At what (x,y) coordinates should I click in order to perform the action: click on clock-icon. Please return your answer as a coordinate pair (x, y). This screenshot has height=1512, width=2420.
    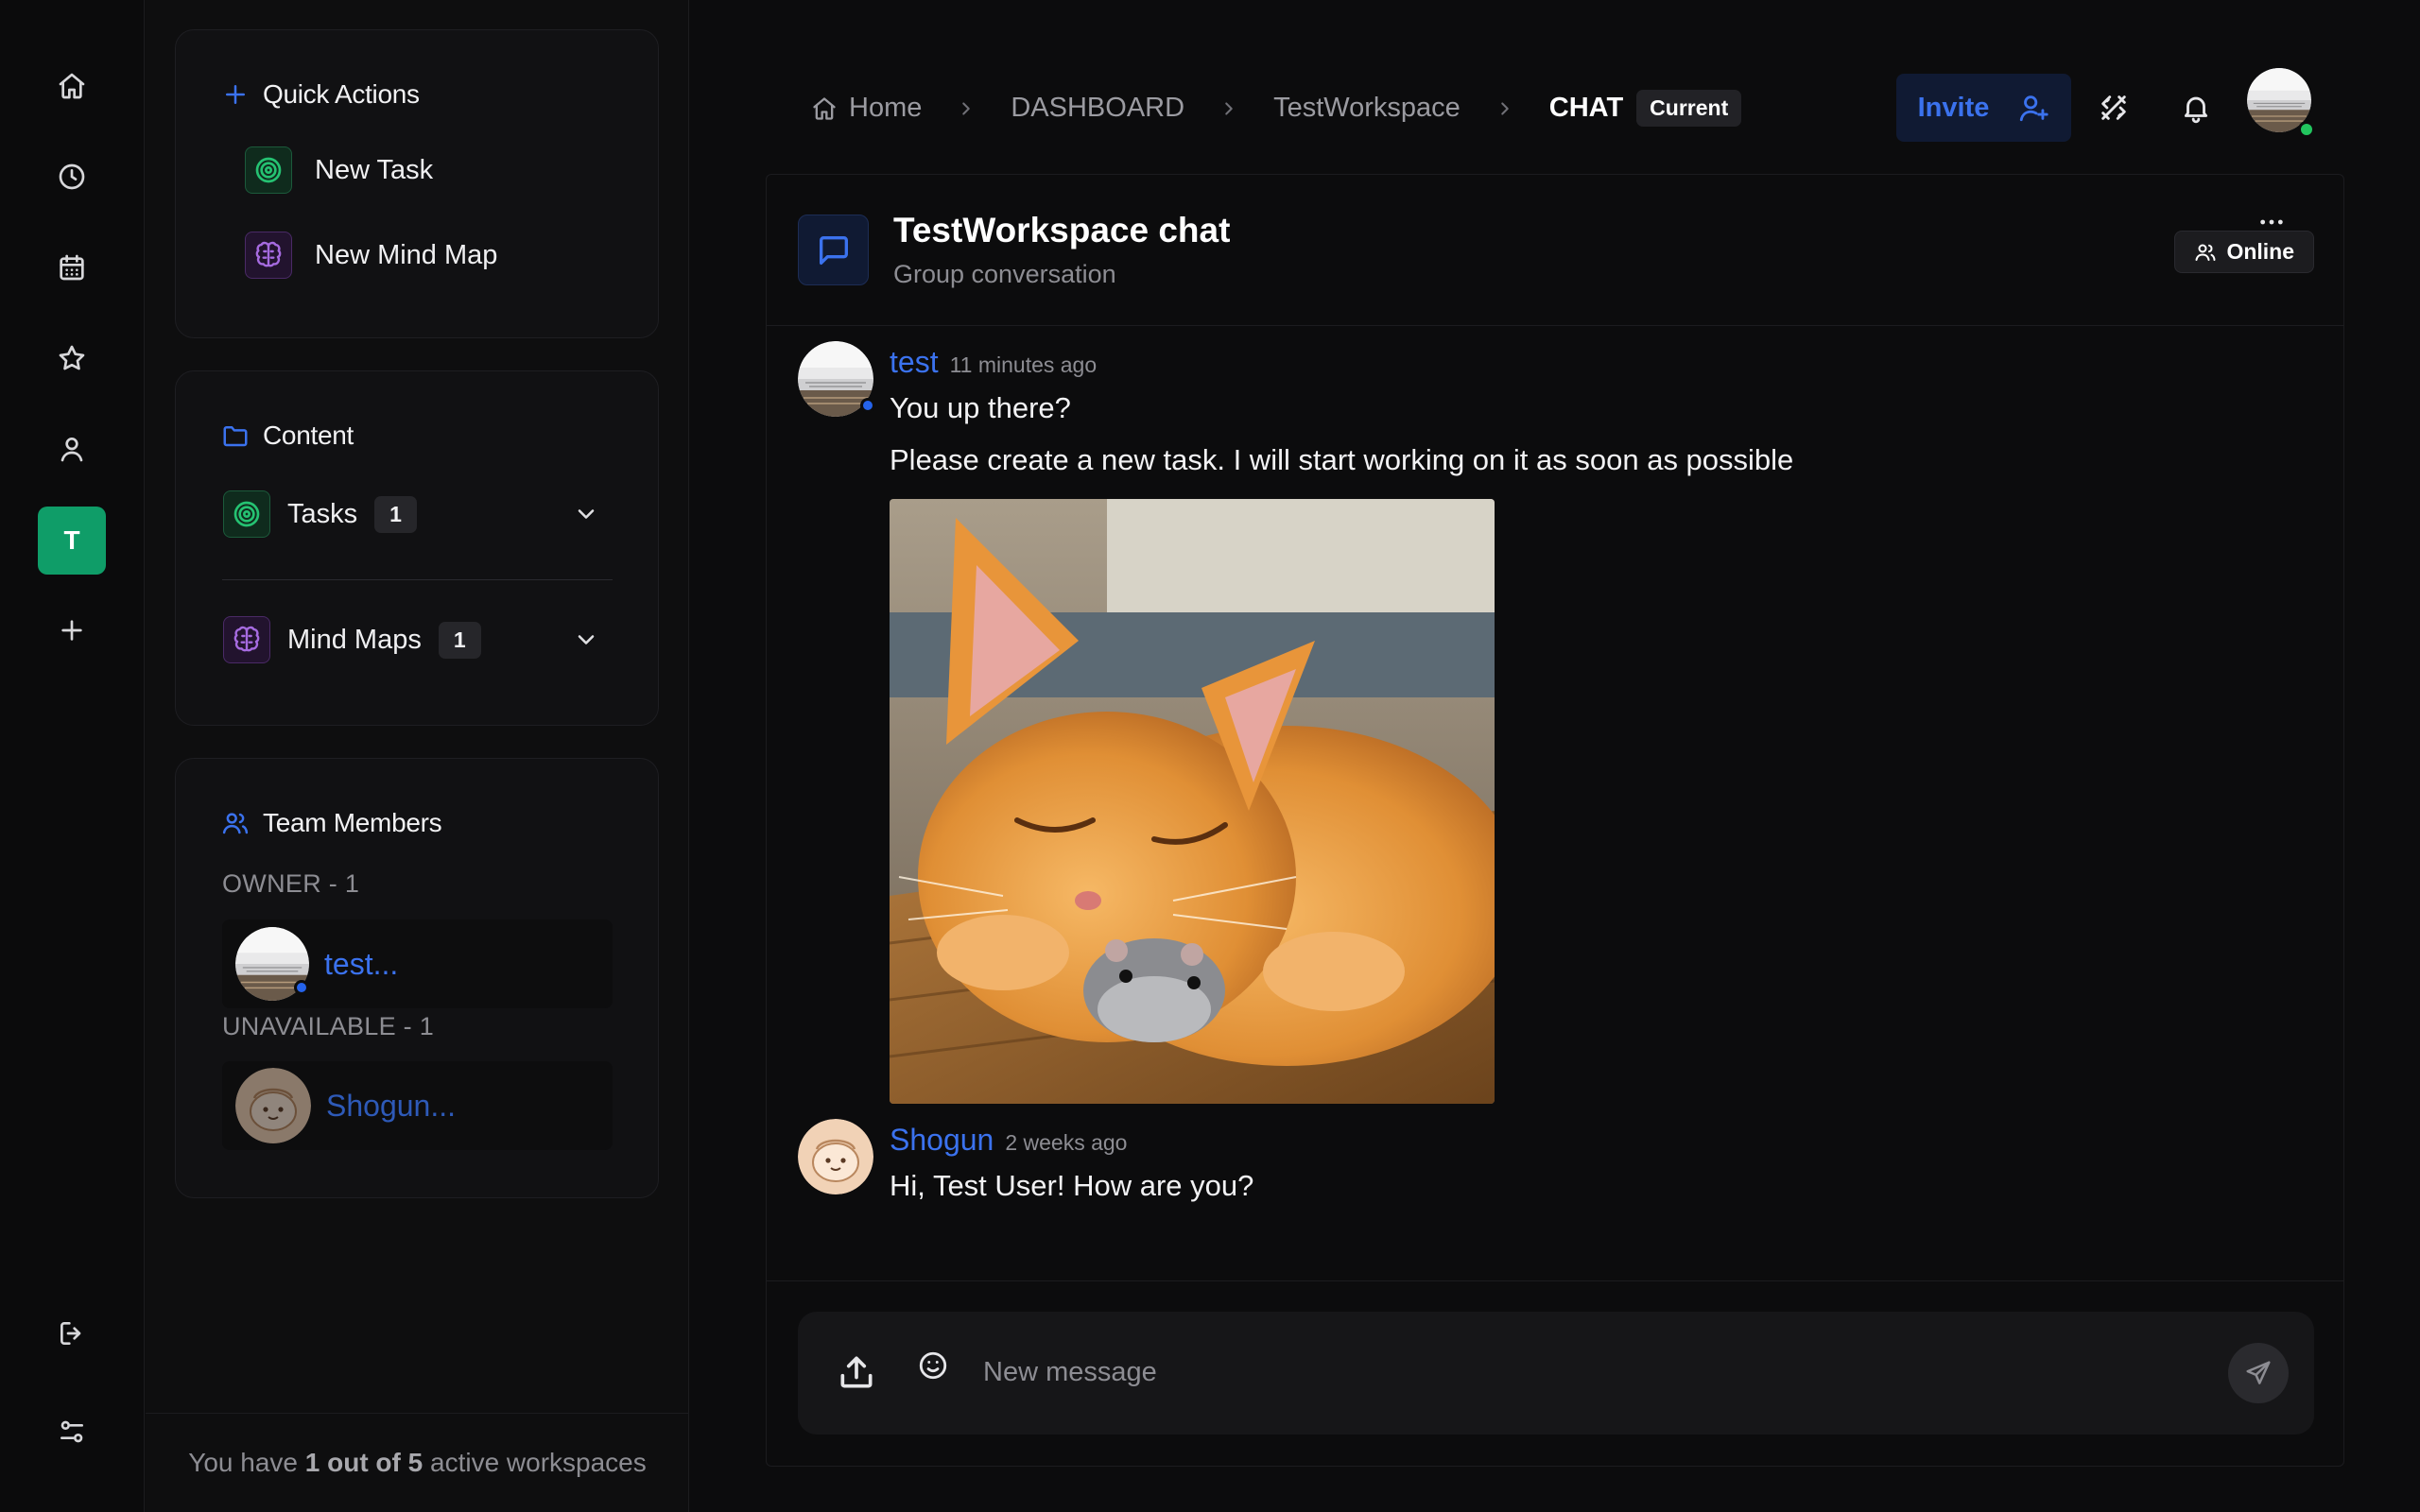
    Looking at the image, I should click on (72, 177).